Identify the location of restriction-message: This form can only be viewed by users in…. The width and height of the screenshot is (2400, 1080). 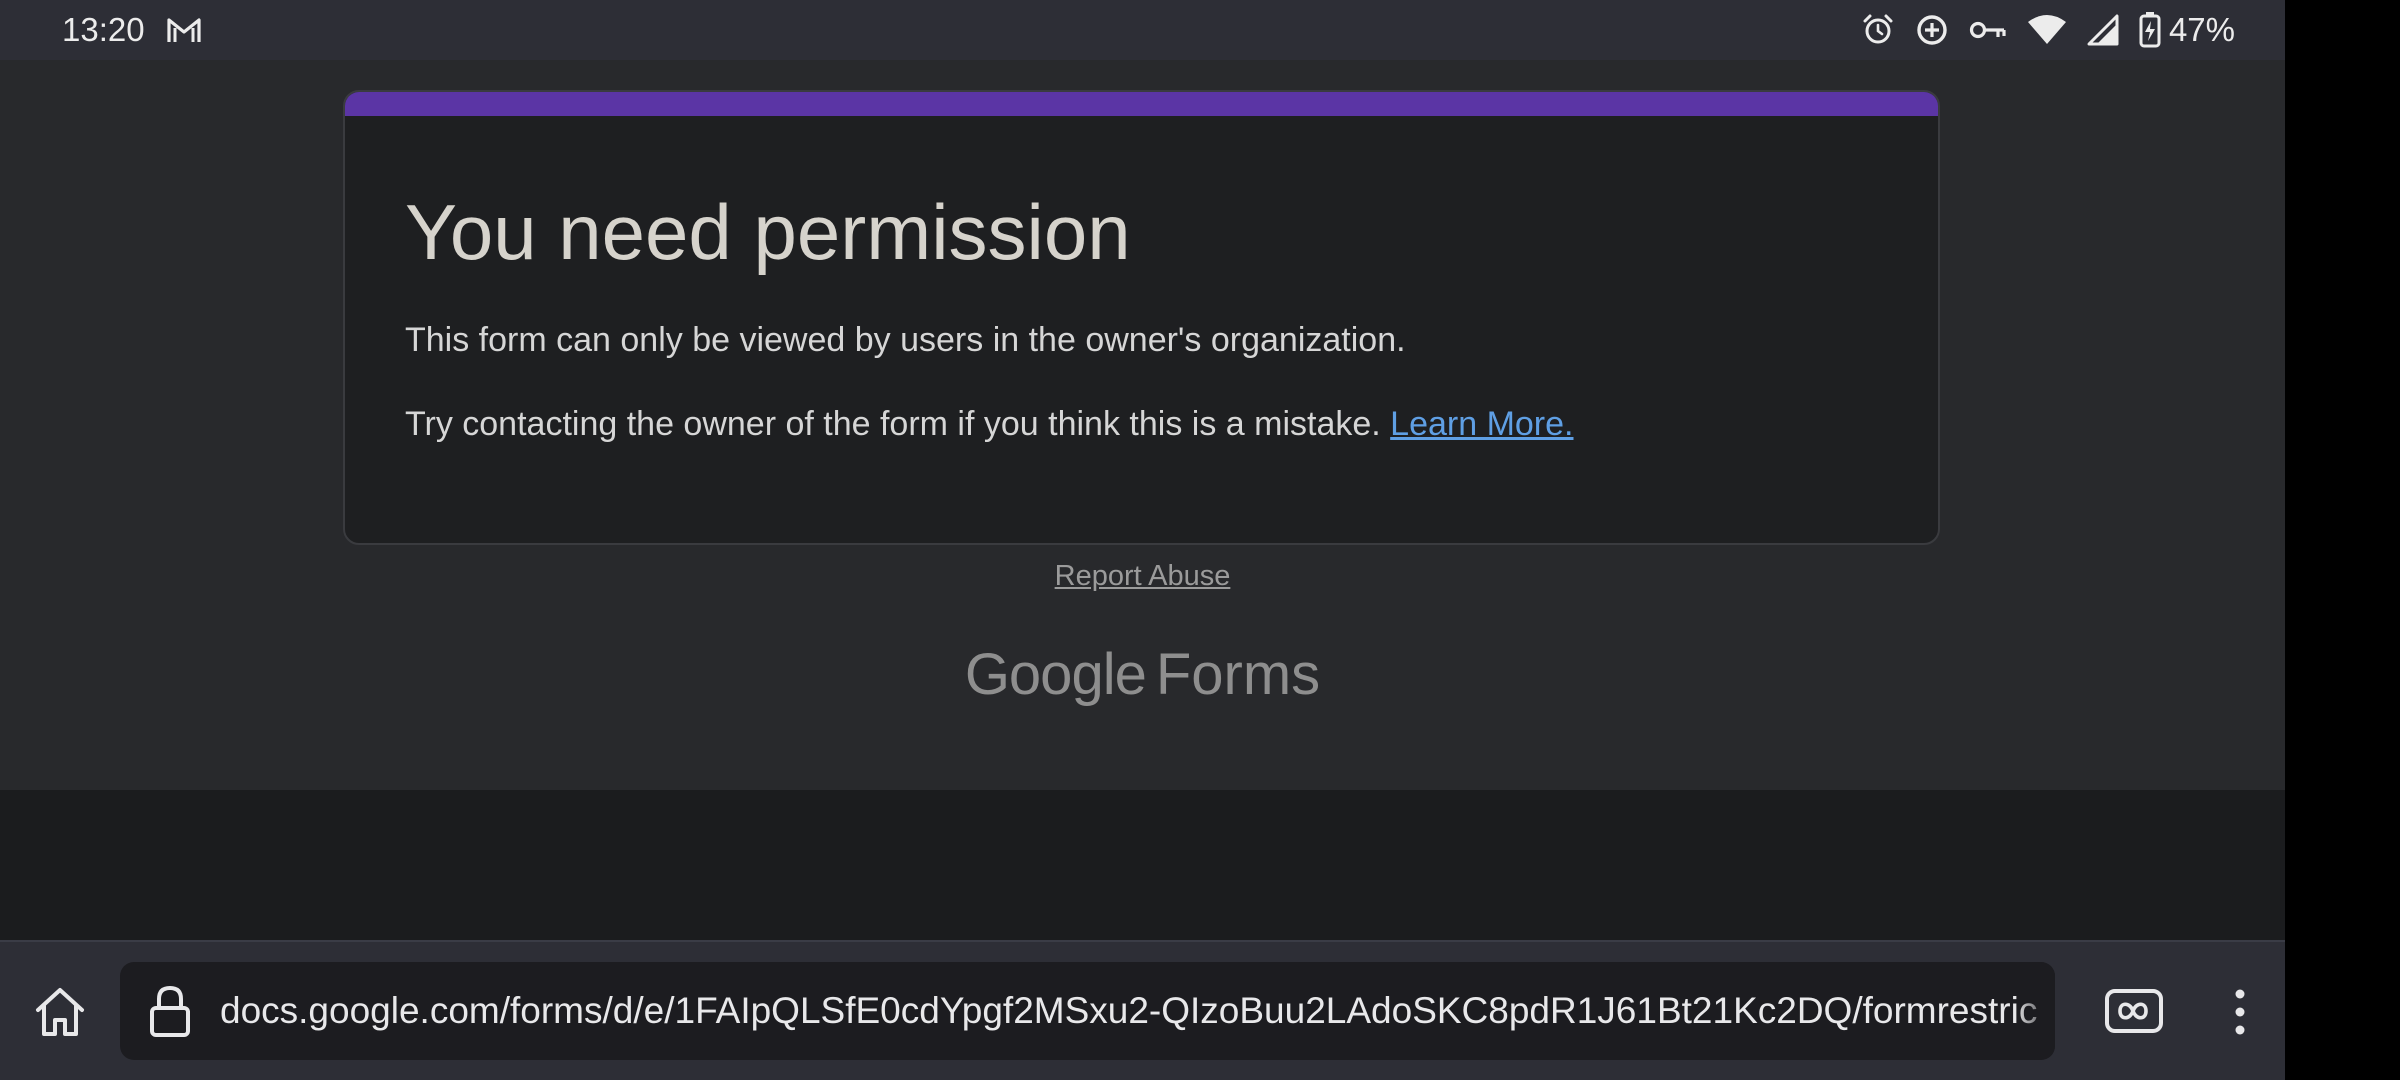
(905, 340).